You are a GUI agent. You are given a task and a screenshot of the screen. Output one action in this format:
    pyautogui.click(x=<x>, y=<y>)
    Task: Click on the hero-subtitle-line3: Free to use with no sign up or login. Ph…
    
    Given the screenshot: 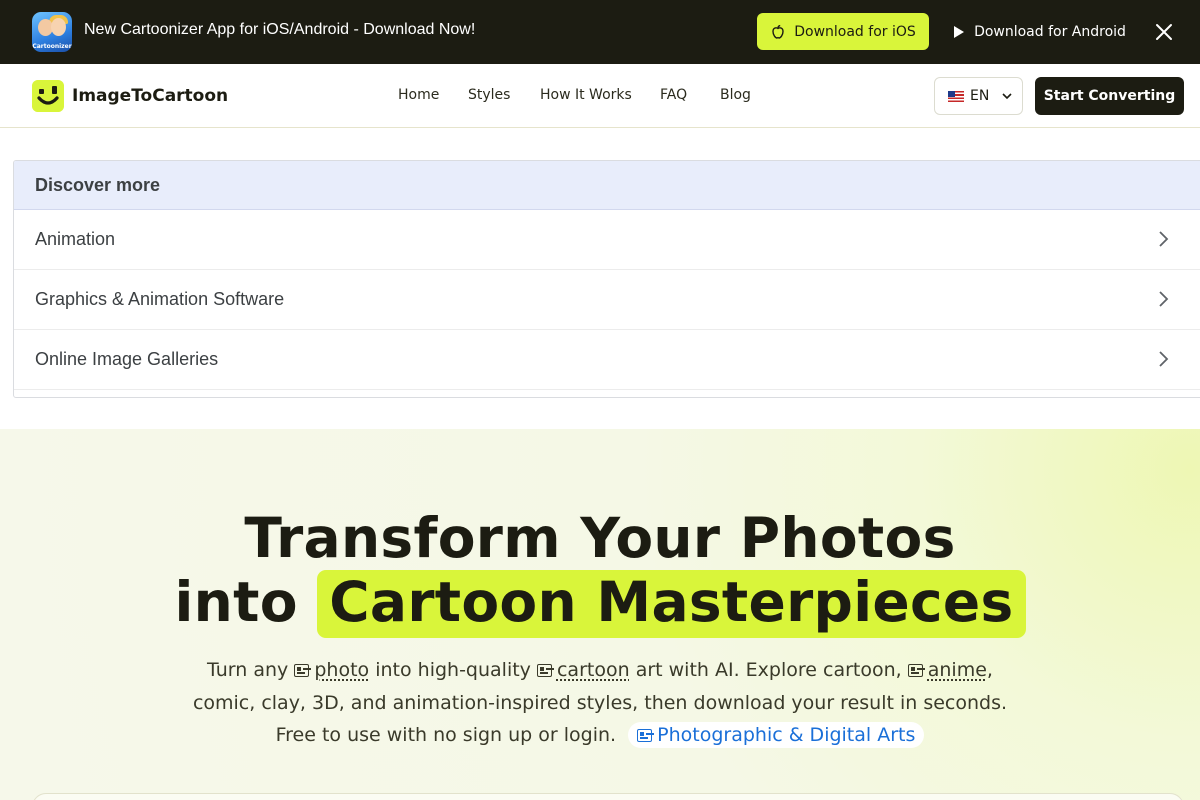 What is the action you would take?
    pyautogui.click(x=600, y=735)
    